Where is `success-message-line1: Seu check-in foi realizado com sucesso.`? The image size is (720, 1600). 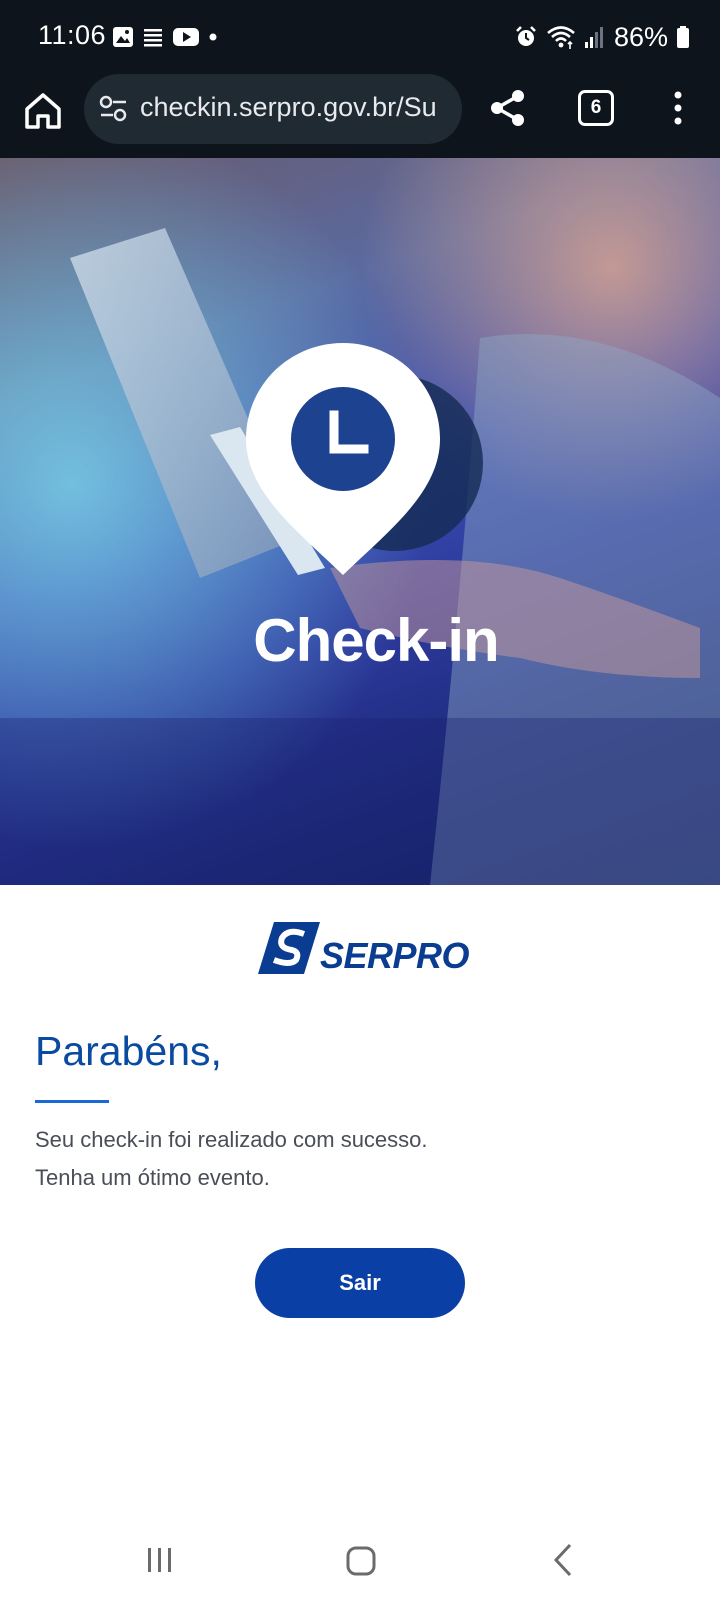 success-message-line1: Seu check-in foi realizado com sucesso. is located at coordinates (231, 1139).